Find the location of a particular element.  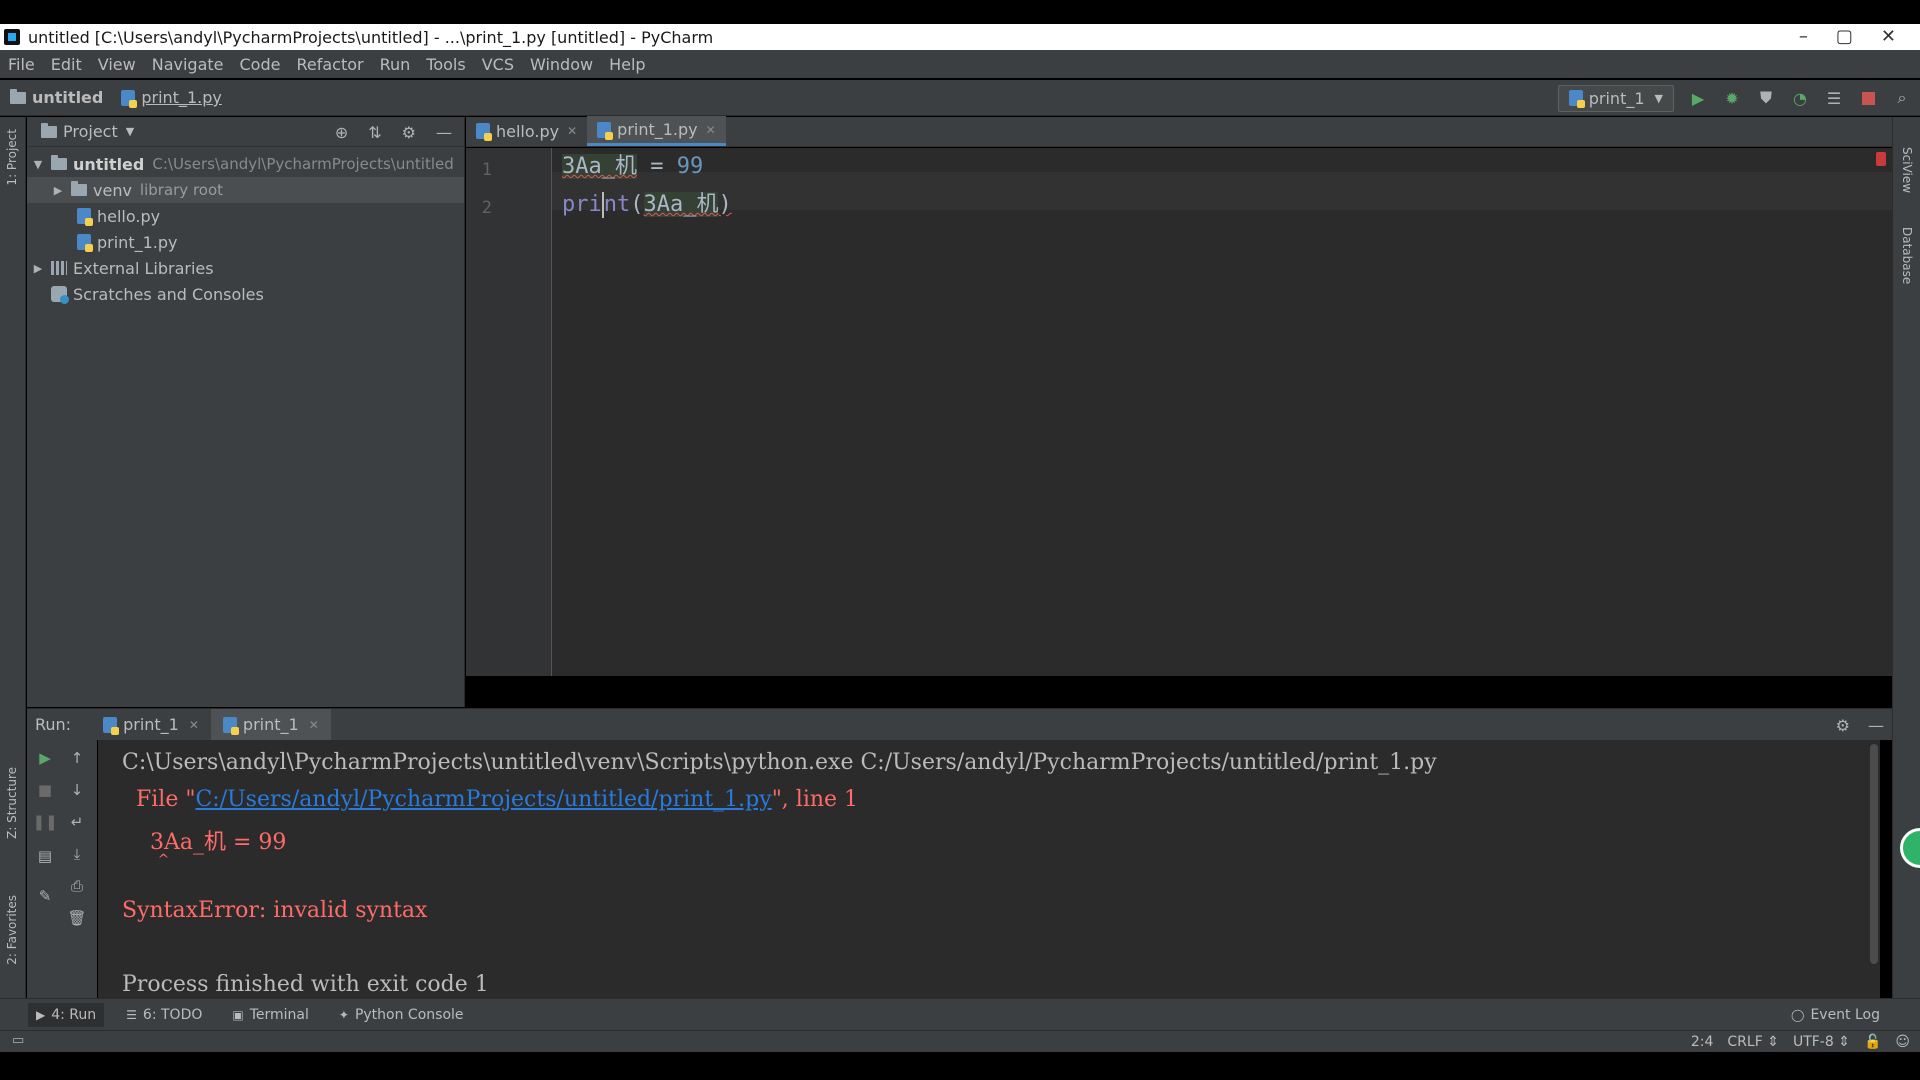

profile-icon: ◔ is located at coordinates (1800, 98).